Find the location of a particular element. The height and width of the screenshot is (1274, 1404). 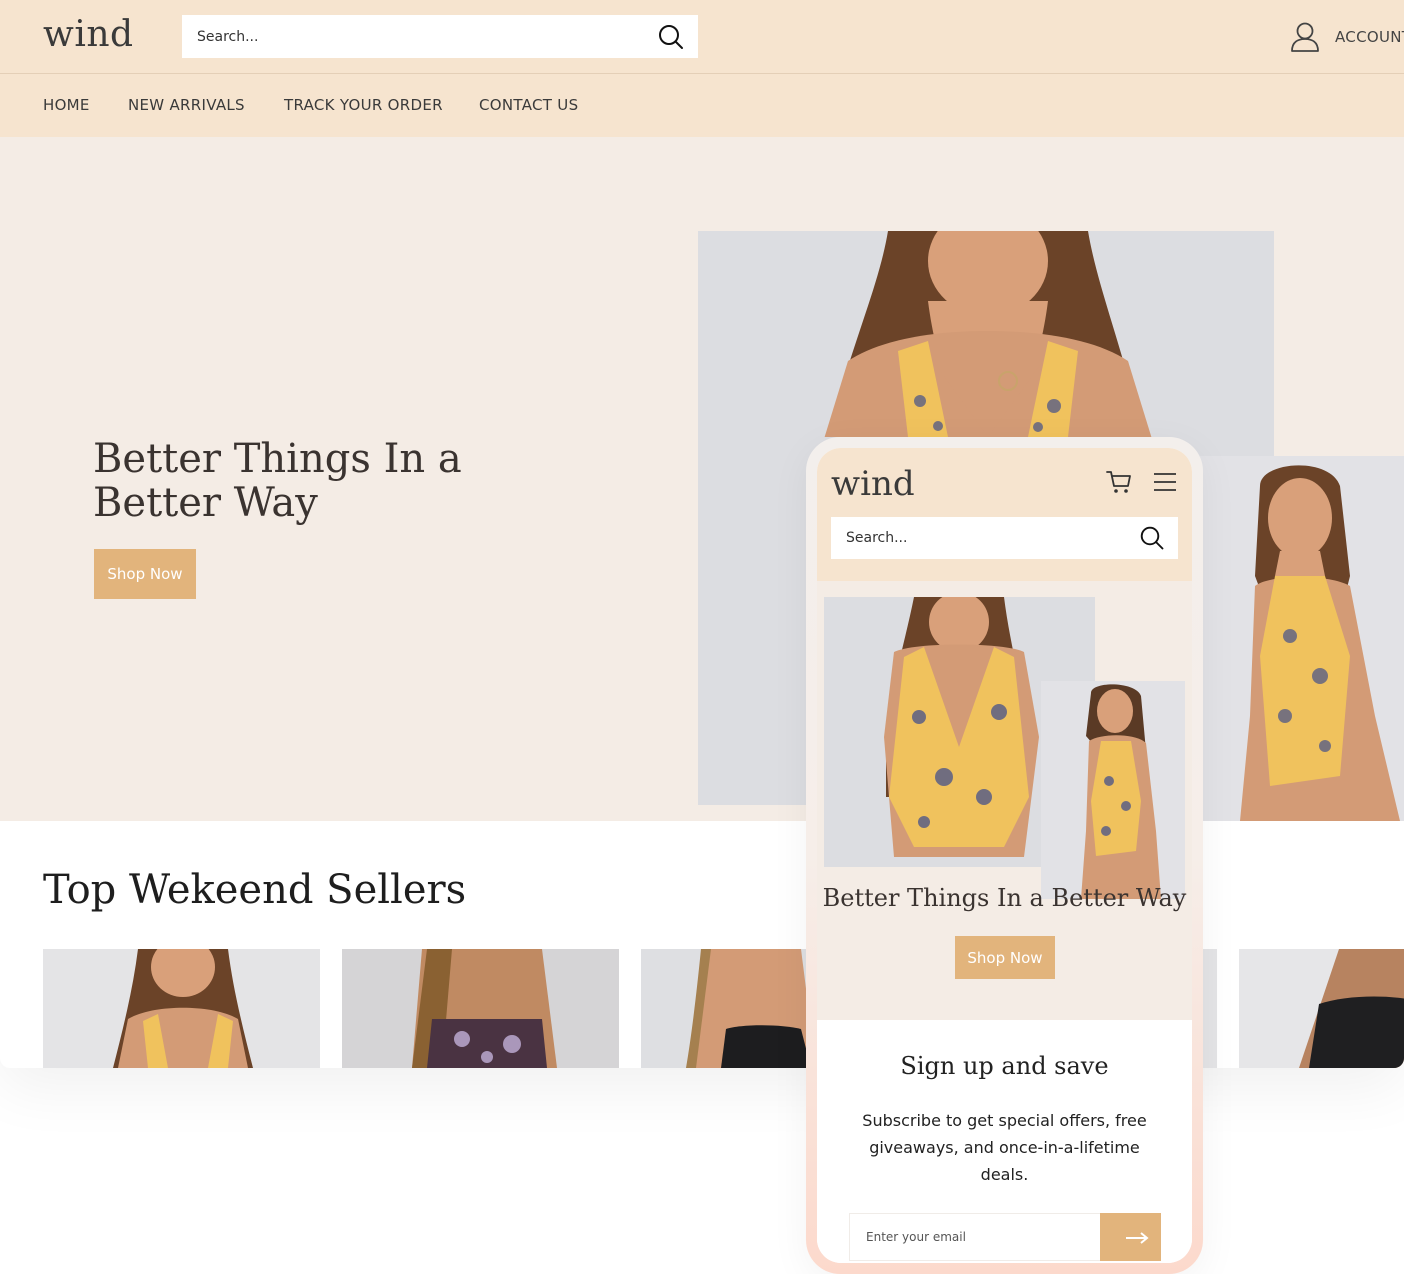

account-label: ACCOUNT is located at coordinates (1369, 37).